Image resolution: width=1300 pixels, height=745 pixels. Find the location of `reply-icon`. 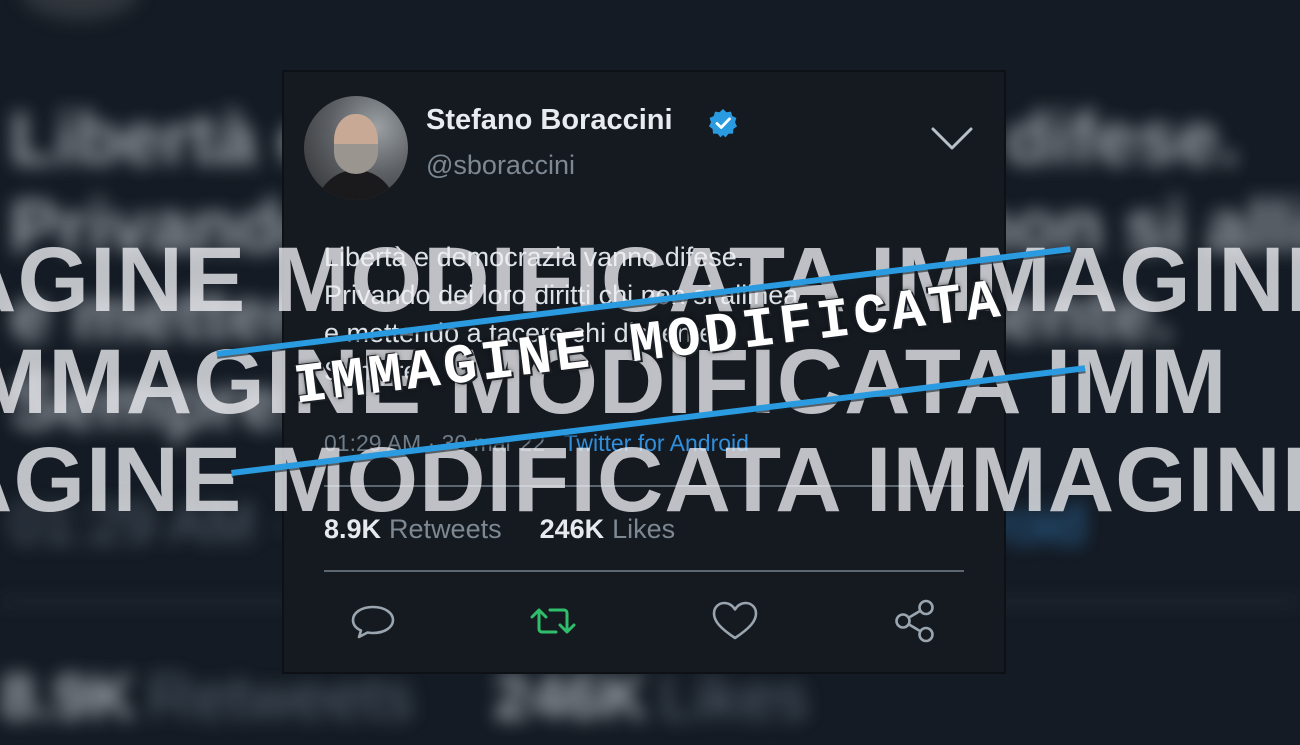

reply-icon is located at coordinates (373, 622).